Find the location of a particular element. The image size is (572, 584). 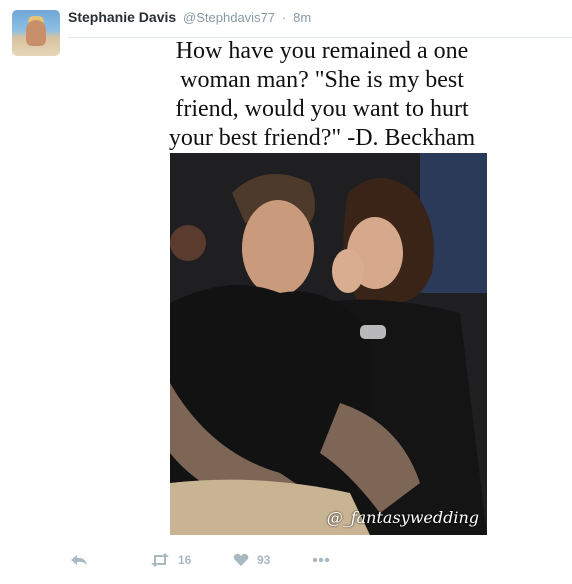

avatar-figure is located at coordinates (36, 33).